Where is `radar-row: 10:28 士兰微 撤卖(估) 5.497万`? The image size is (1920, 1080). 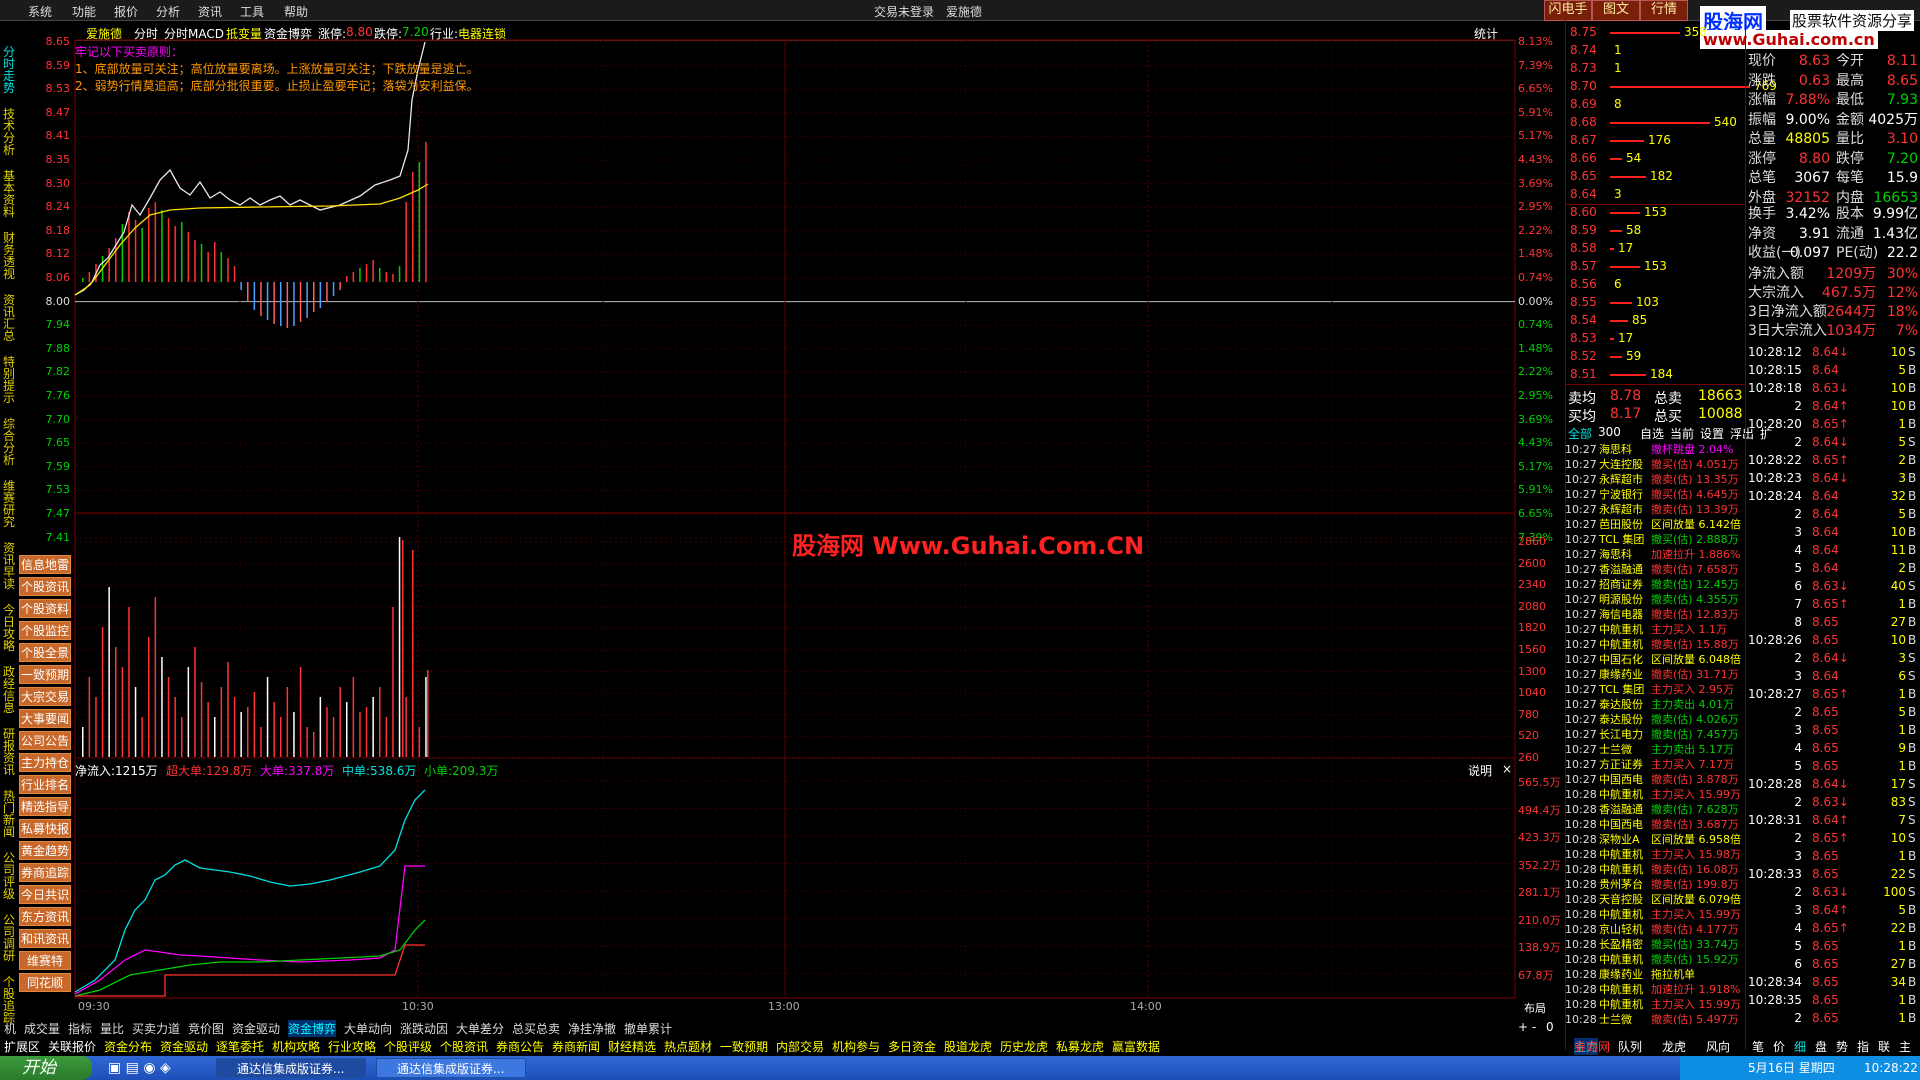 radar-row: 10:28 士兰微 撤卖(估) 5.497万 is located at coordinates (1655, 1019).